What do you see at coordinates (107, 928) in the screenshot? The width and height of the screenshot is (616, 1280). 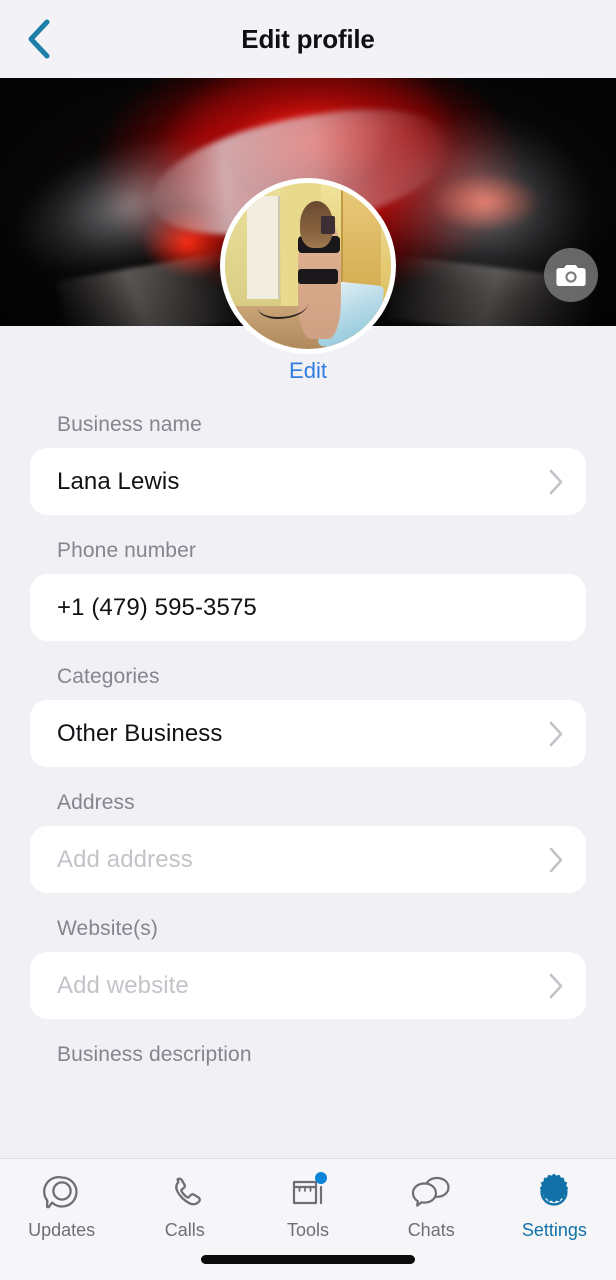 I see `field-label: Website(s)` at bounding box center [107, 928].